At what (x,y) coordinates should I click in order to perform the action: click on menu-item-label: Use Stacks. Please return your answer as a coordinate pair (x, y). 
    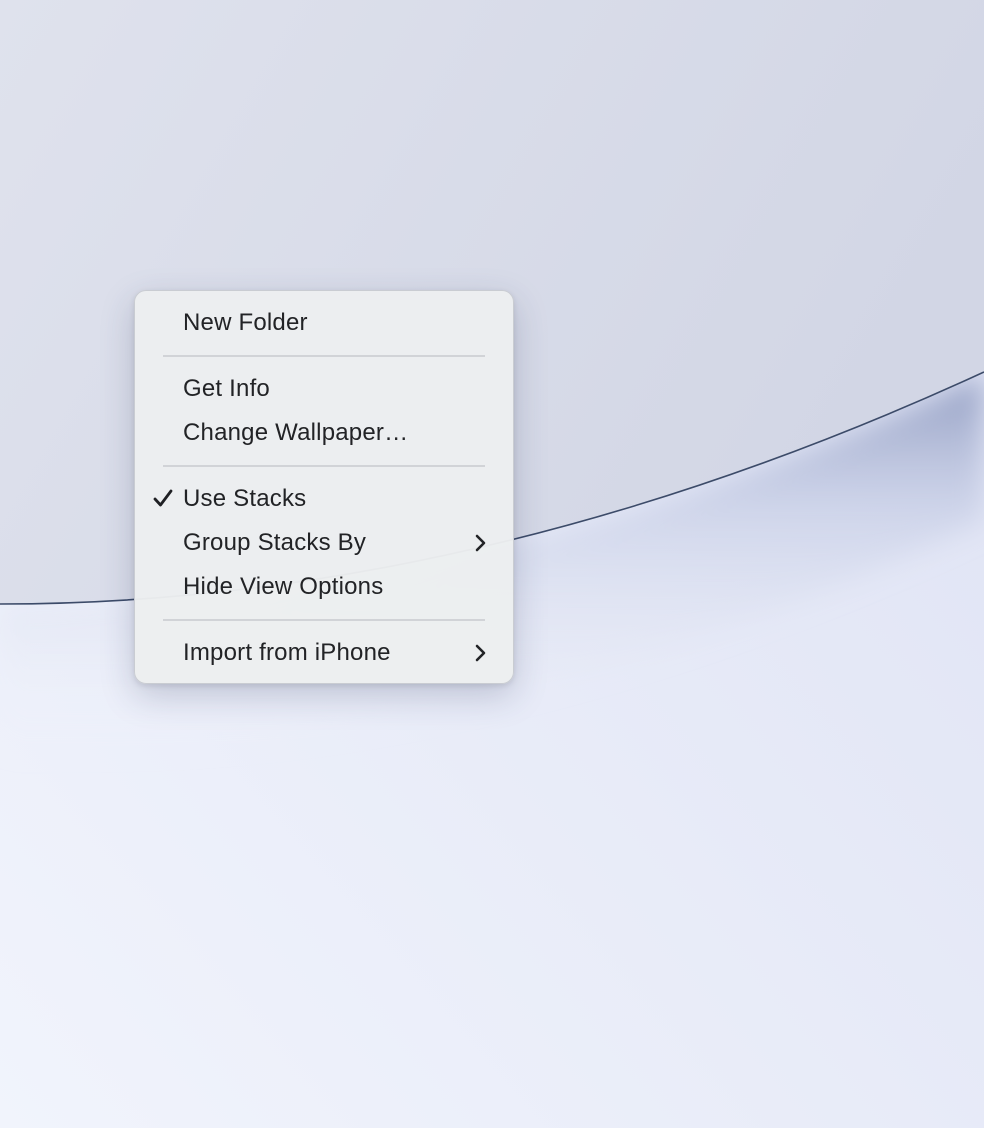
    Looking at the image, I should click on (245, 498).